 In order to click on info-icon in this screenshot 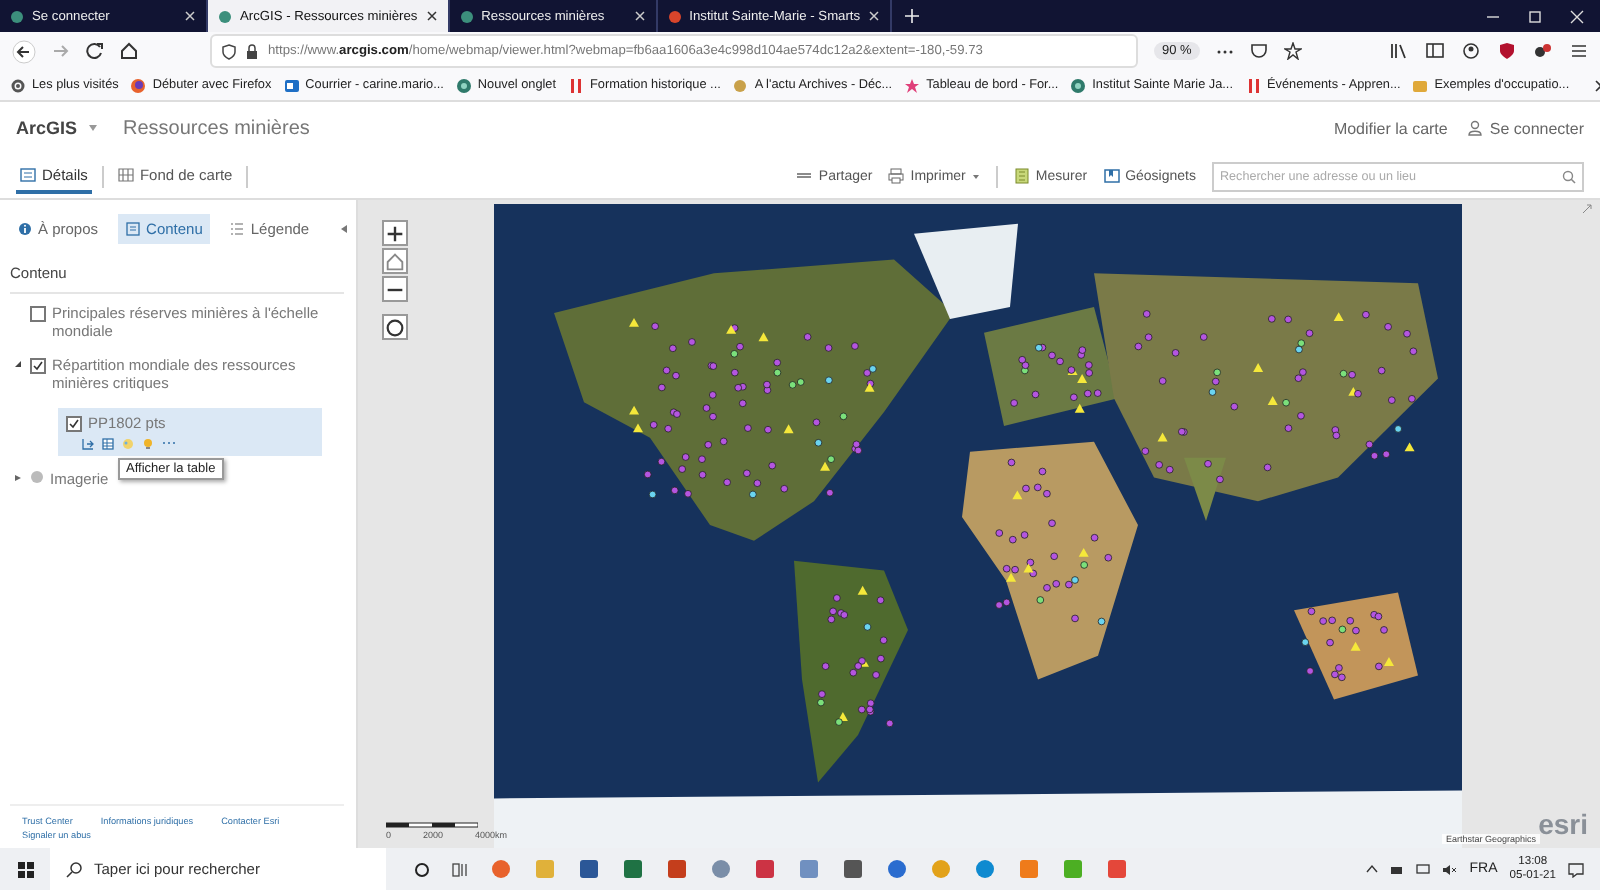, I will do `click(25, 228)`.